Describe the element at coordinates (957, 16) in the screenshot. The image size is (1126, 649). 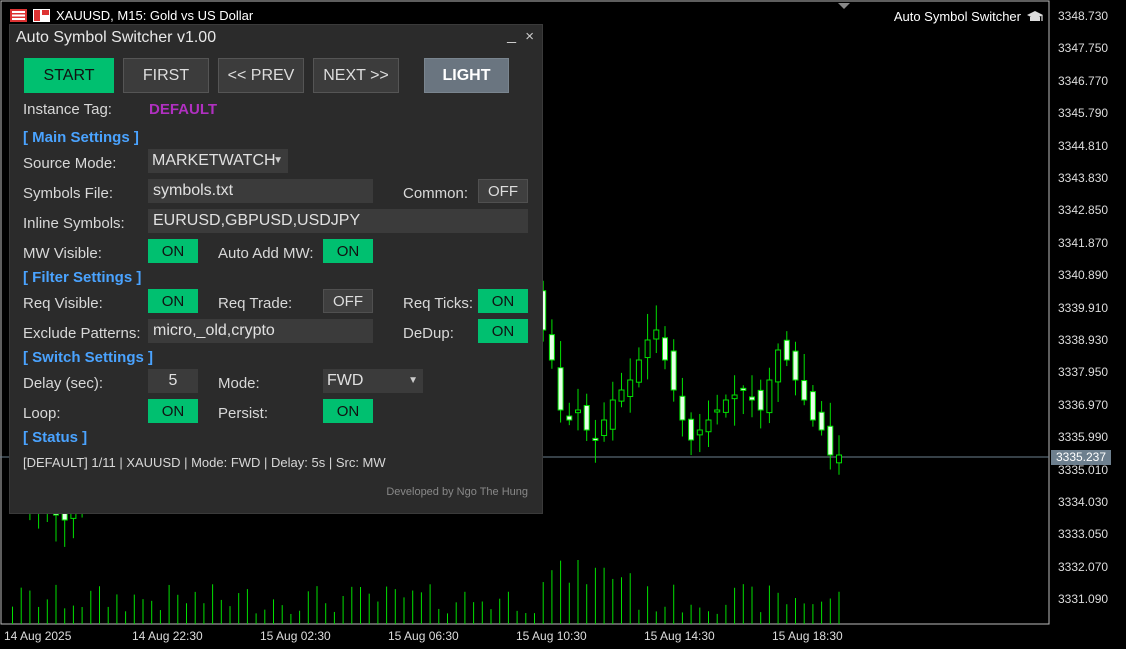
I see `ea-name-text: Auto Symbol Switcher` at that location.